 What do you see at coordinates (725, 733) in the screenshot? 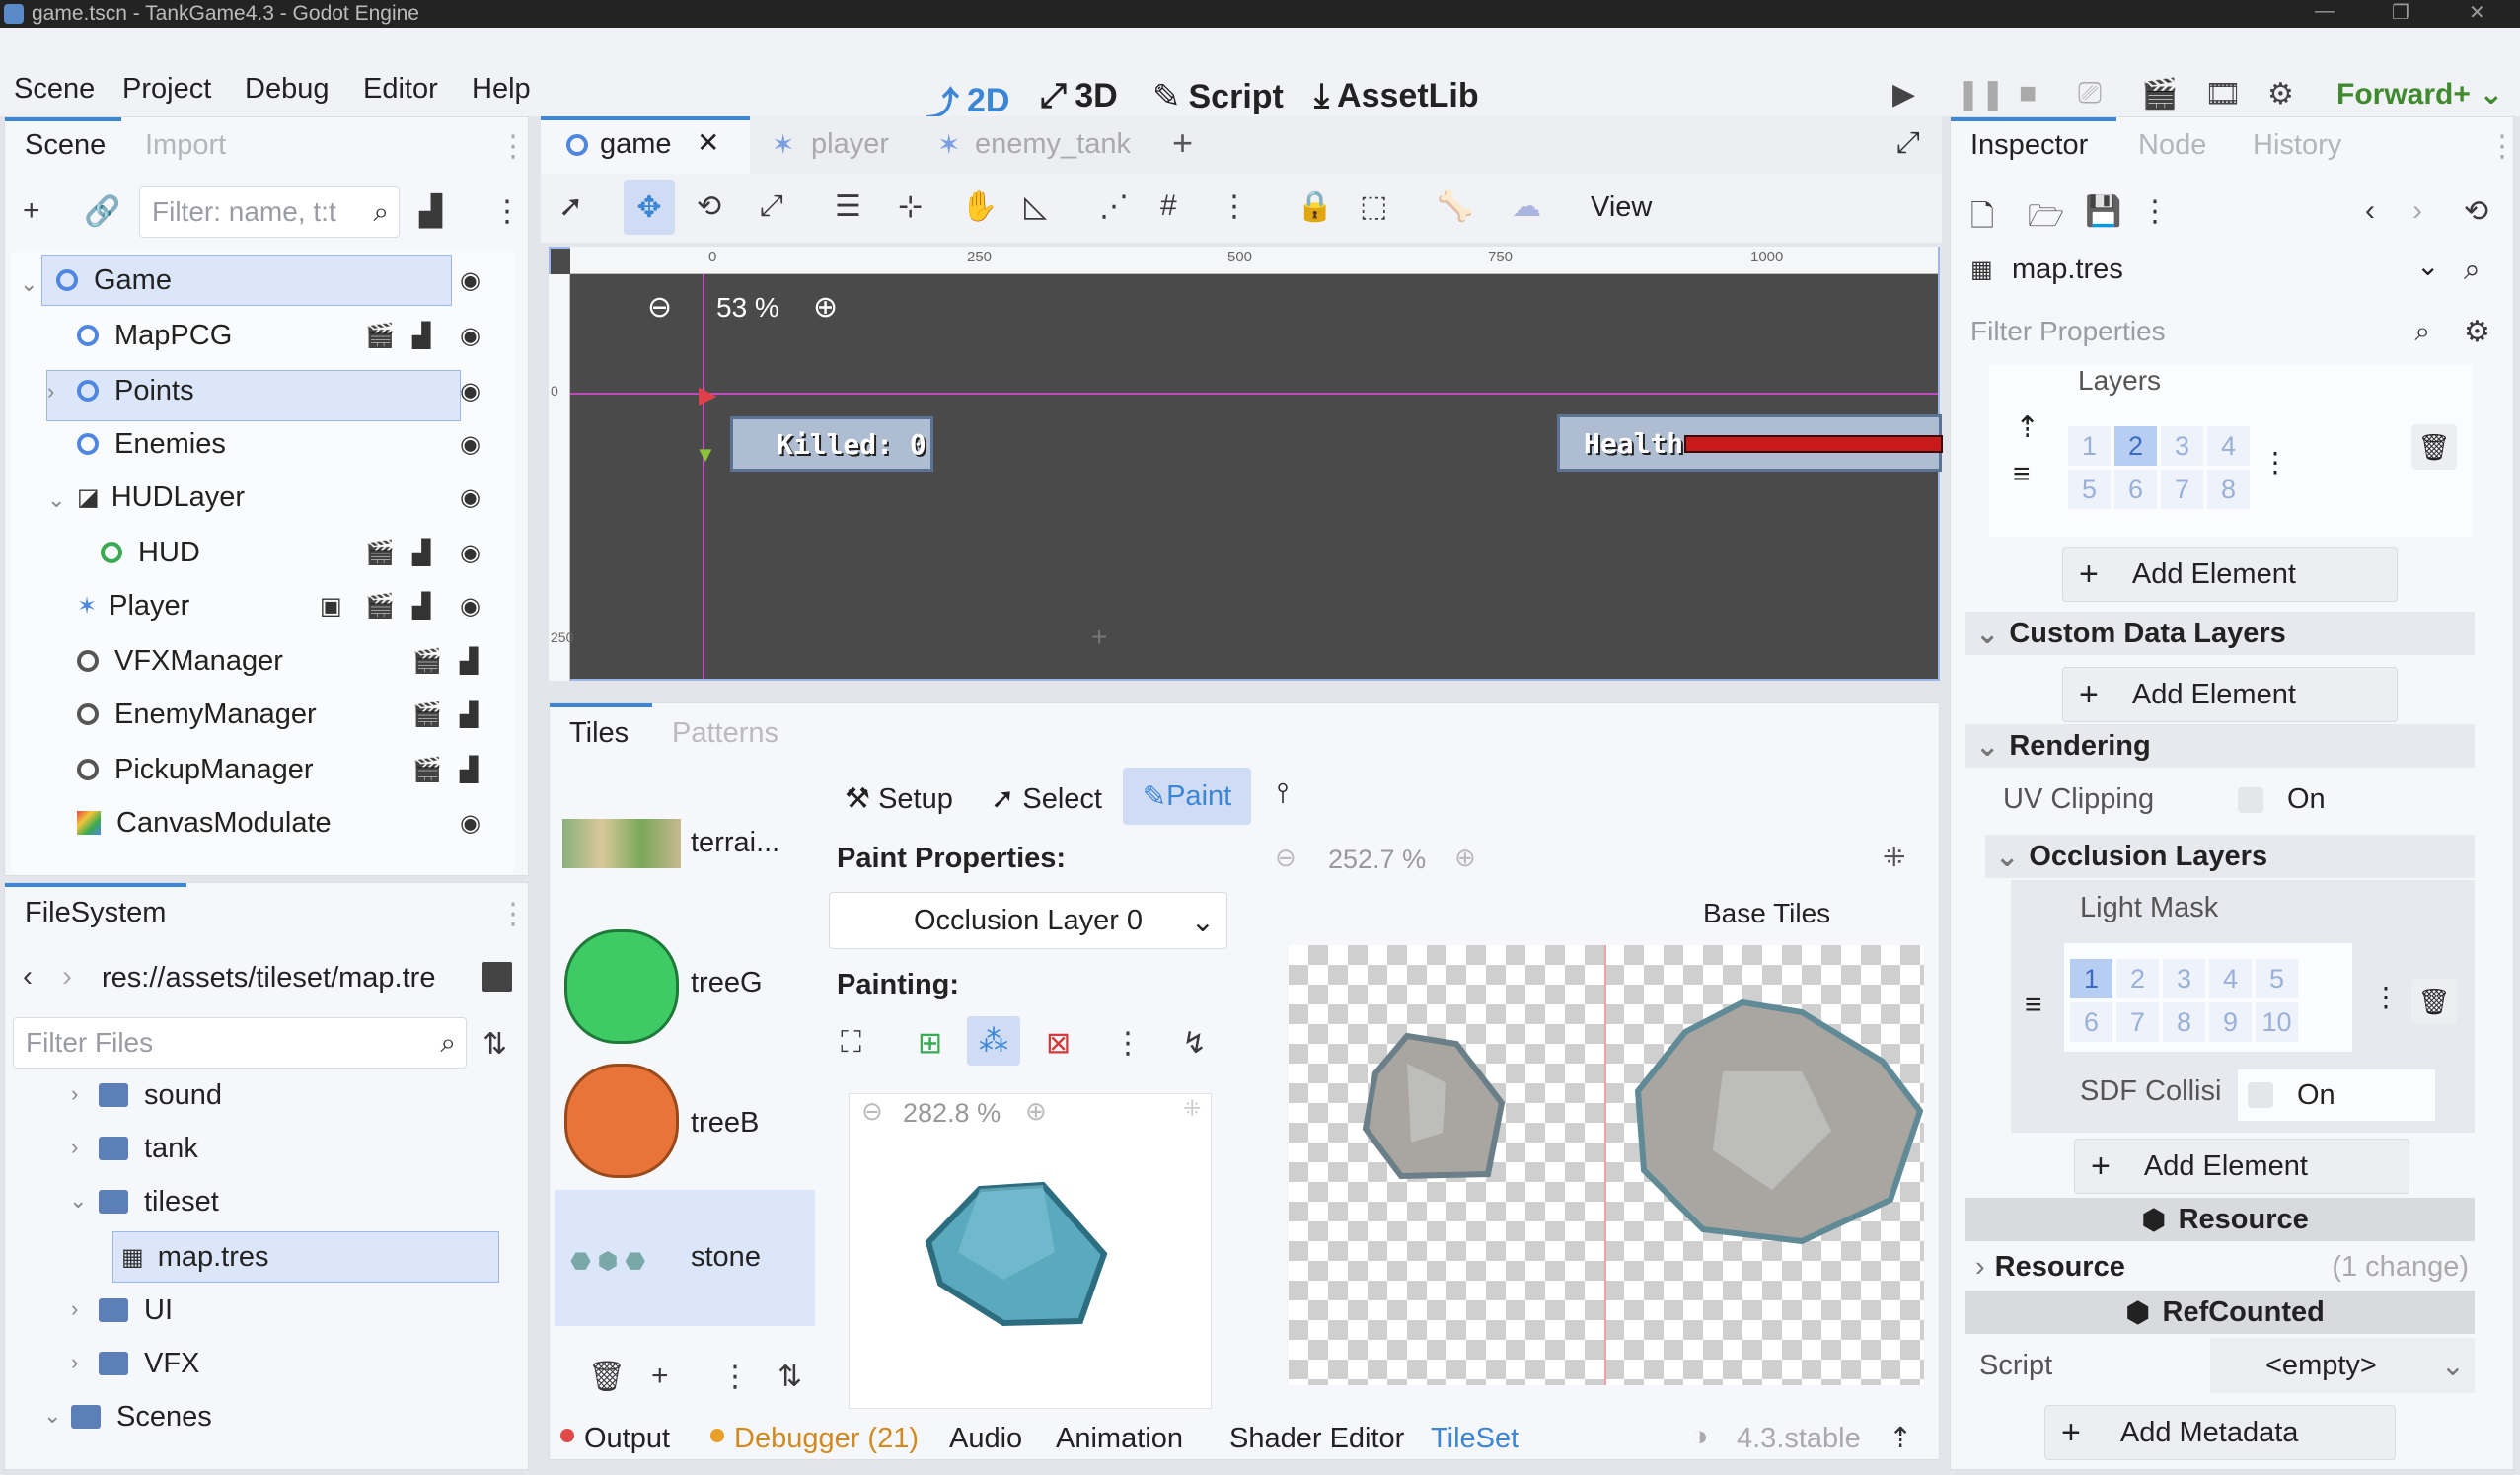
I see `tab-patterns: Patterns` at bounding box center [725, 733].